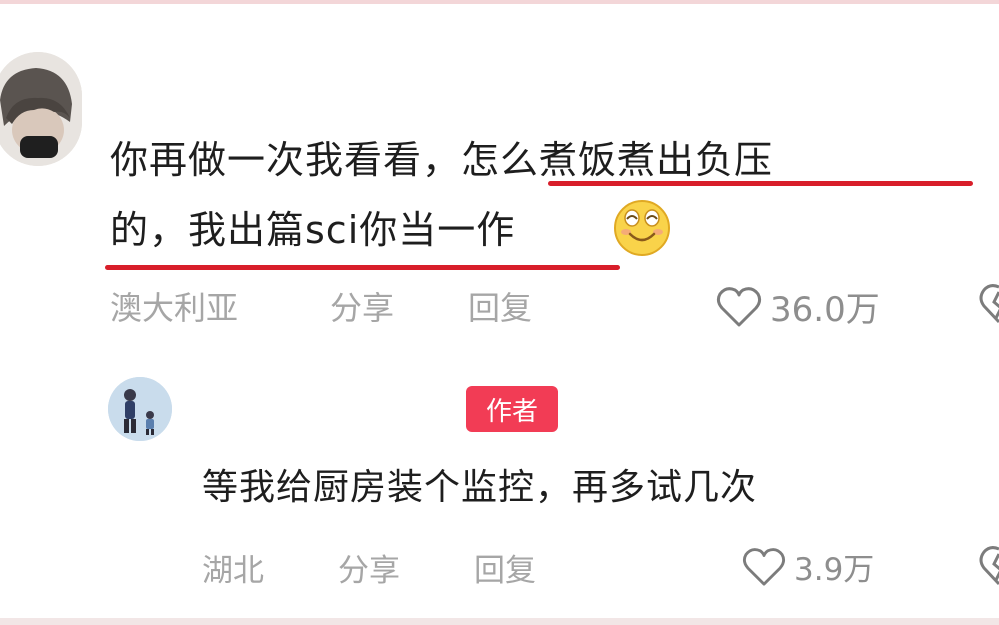 The width and height of the screenshot is (999, 625). What do you see at coordinates (369, 567) in the screenshot?
I see `reply-share-button: 分享` at bounding box center [369, 567].